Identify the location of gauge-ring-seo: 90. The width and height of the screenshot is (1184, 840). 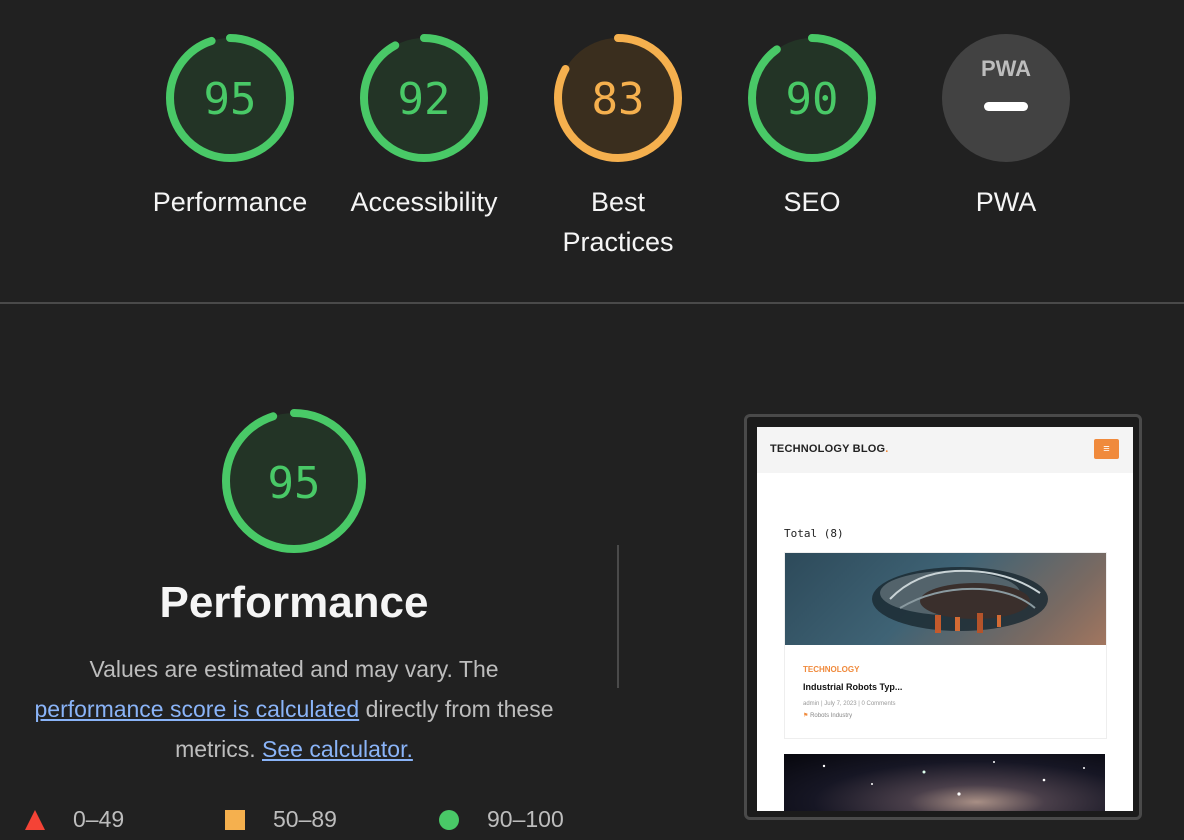
(812, 98).